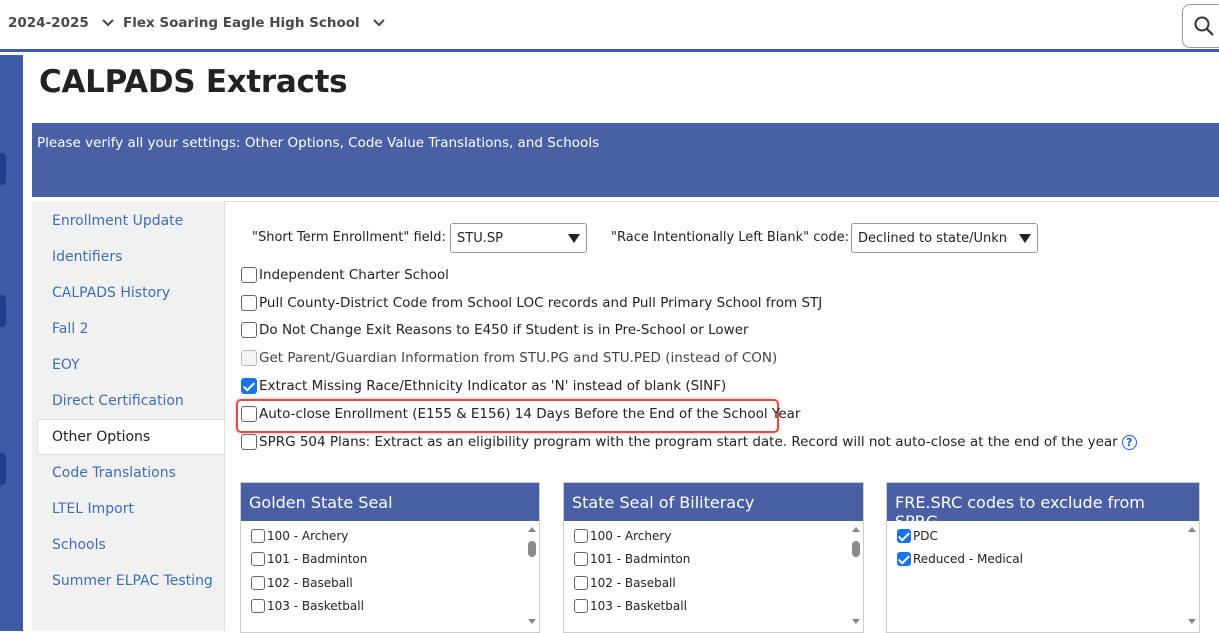  What do you see at coordinates (132, 581) in the screenshot?
I see `nav-summer-elpac-testing: Summer ELPAC Testing` at bounding box center [132, 581].